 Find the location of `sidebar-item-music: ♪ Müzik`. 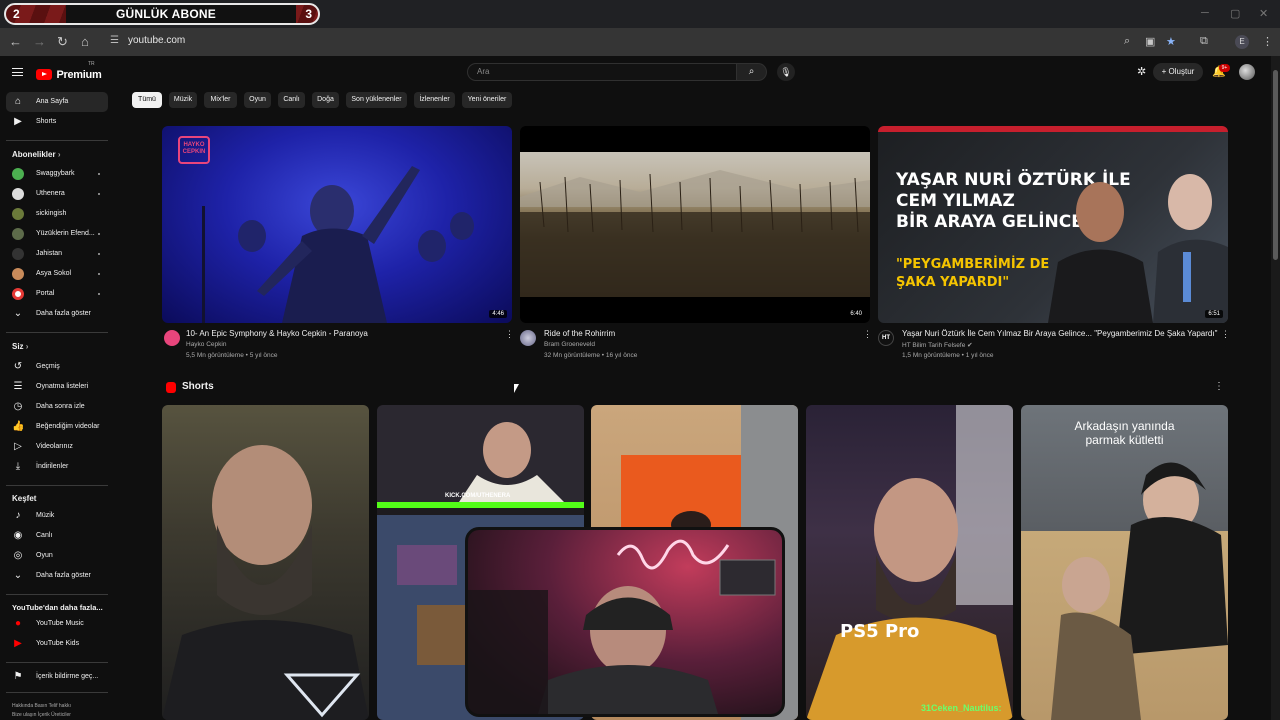

sidebar-item-music: ♪ Müzik is located at coordinates (57, 516).